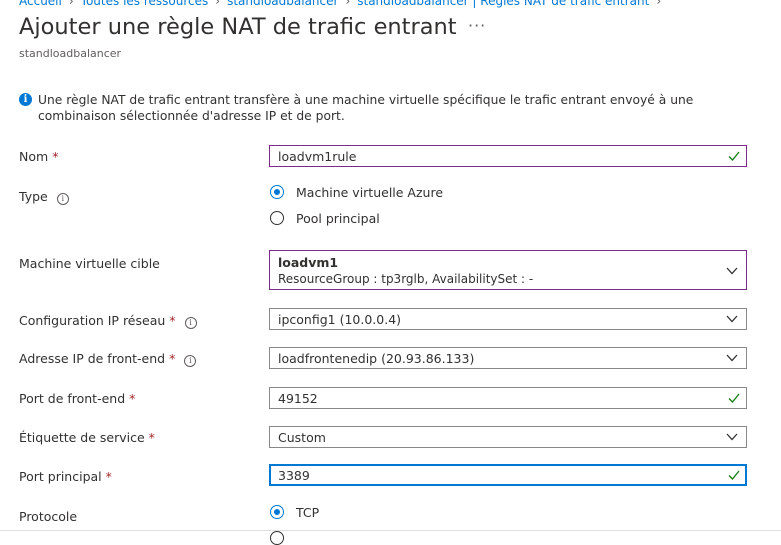 The height and width of the screenshot is (545, 781). What do you see at coordinates (108, 321) in the screenshot?
I see `ip-config-label: Configuration IP réseau * i` at bounding box center [108, 321].